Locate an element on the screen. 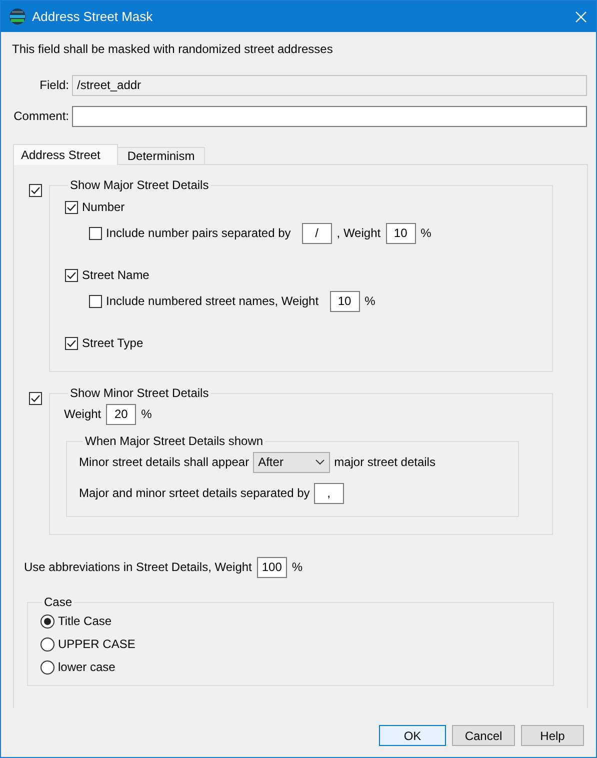  checkbox-label: Number is located at coordinates (103, 207).